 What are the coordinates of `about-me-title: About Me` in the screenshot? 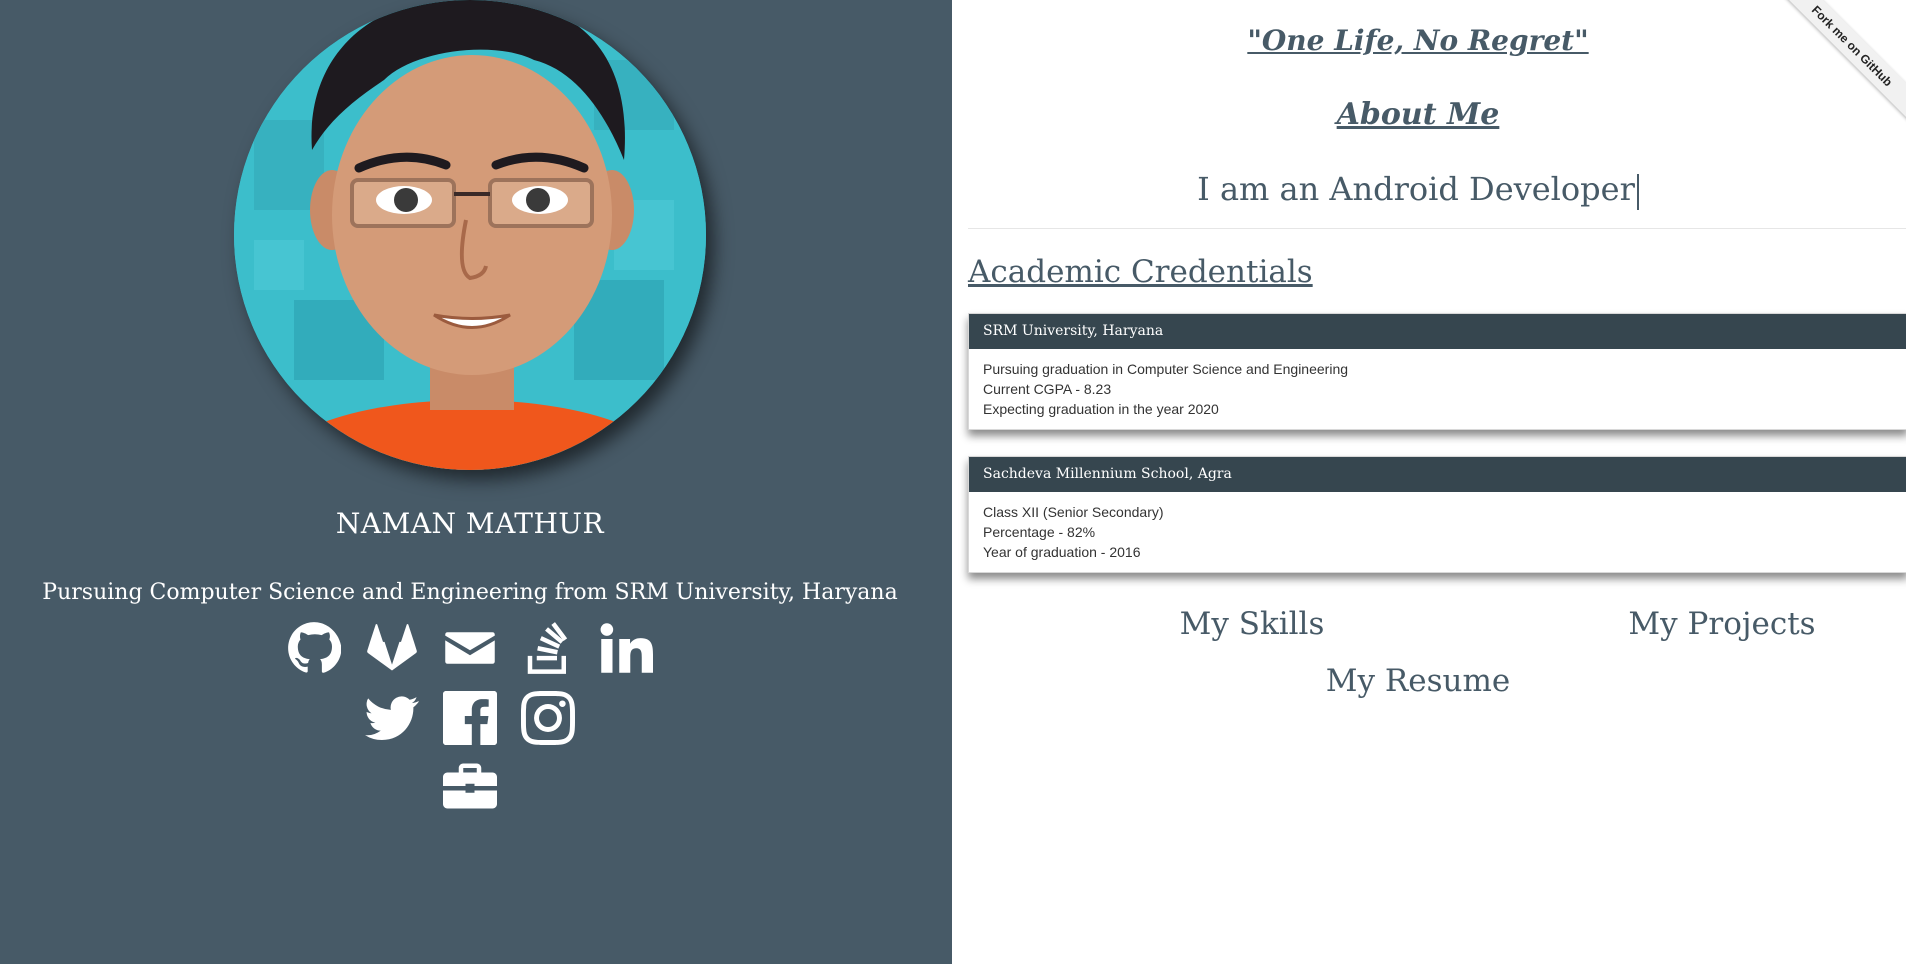 It's located at (1418, 114).